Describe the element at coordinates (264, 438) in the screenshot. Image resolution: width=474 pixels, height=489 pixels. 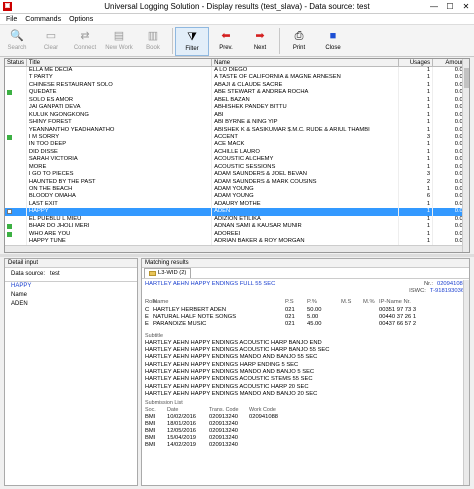
I see `submission-cell` at that location.